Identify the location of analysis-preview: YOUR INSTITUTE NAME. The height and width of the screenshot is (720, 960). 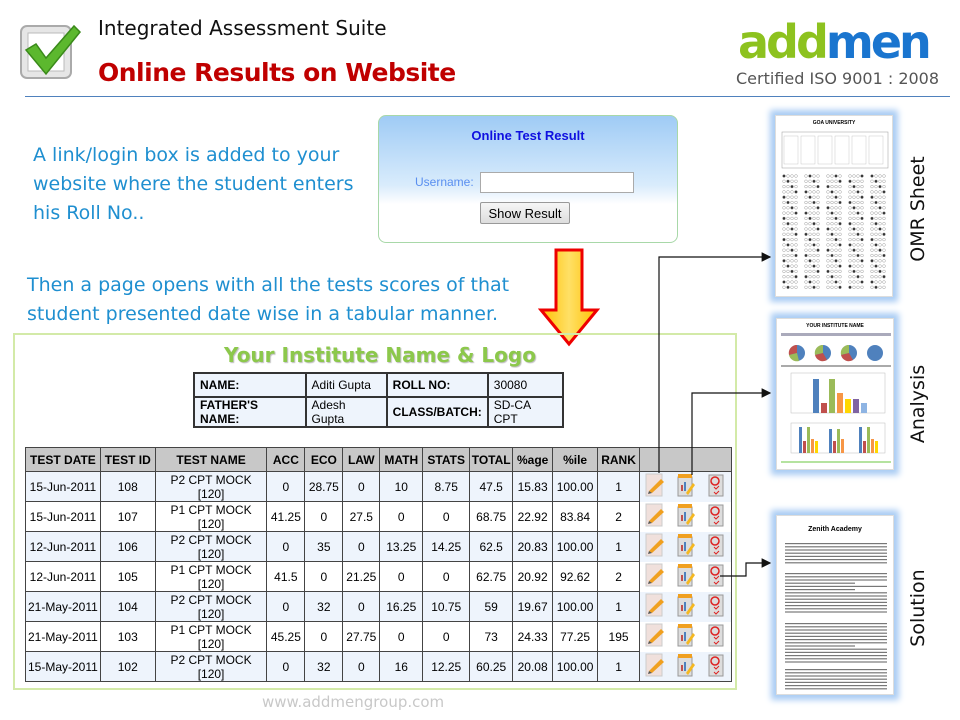
(835, 394).